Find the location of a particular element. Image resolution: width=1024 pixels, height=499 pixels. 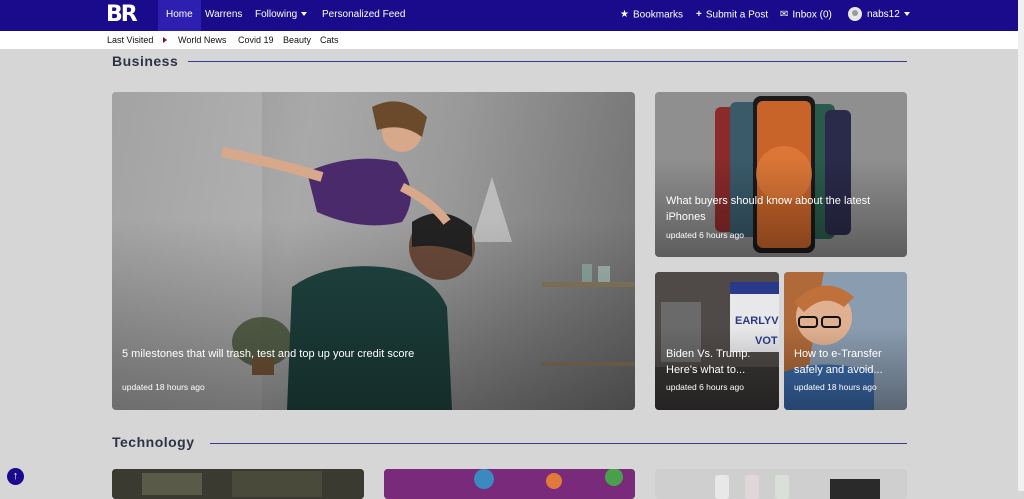

inbox-link: ✉ Inbox (0) is located at coordinates (806, 15).